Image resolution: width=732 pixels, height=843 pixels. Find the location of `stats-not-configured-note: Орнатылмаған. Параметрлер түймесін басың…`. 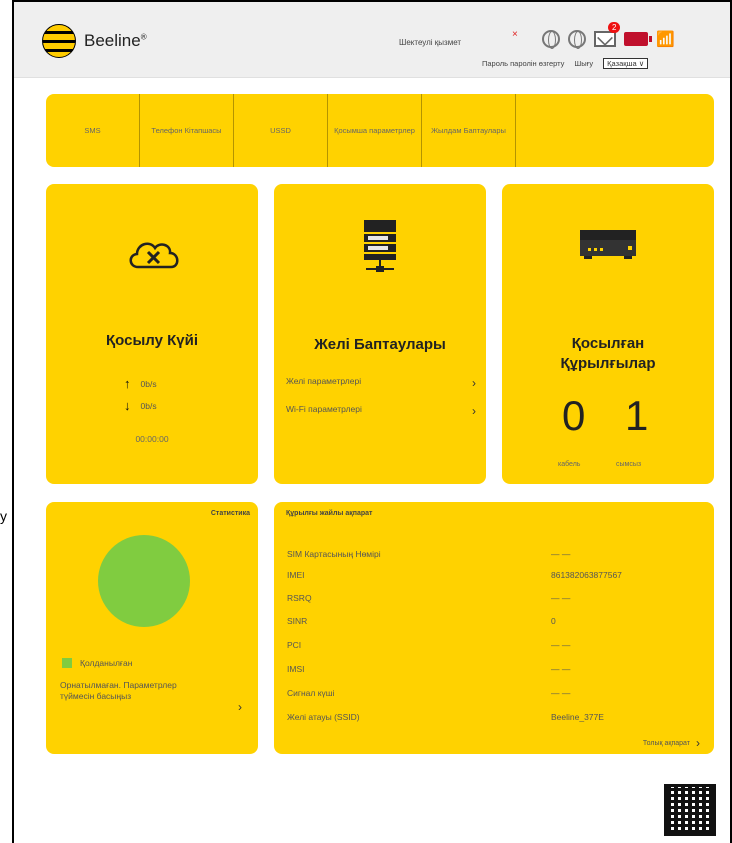

stats-not-configured-note: Орнатылмаған. Параметрлер түймесін басың… is located at coordinates (118, 690).